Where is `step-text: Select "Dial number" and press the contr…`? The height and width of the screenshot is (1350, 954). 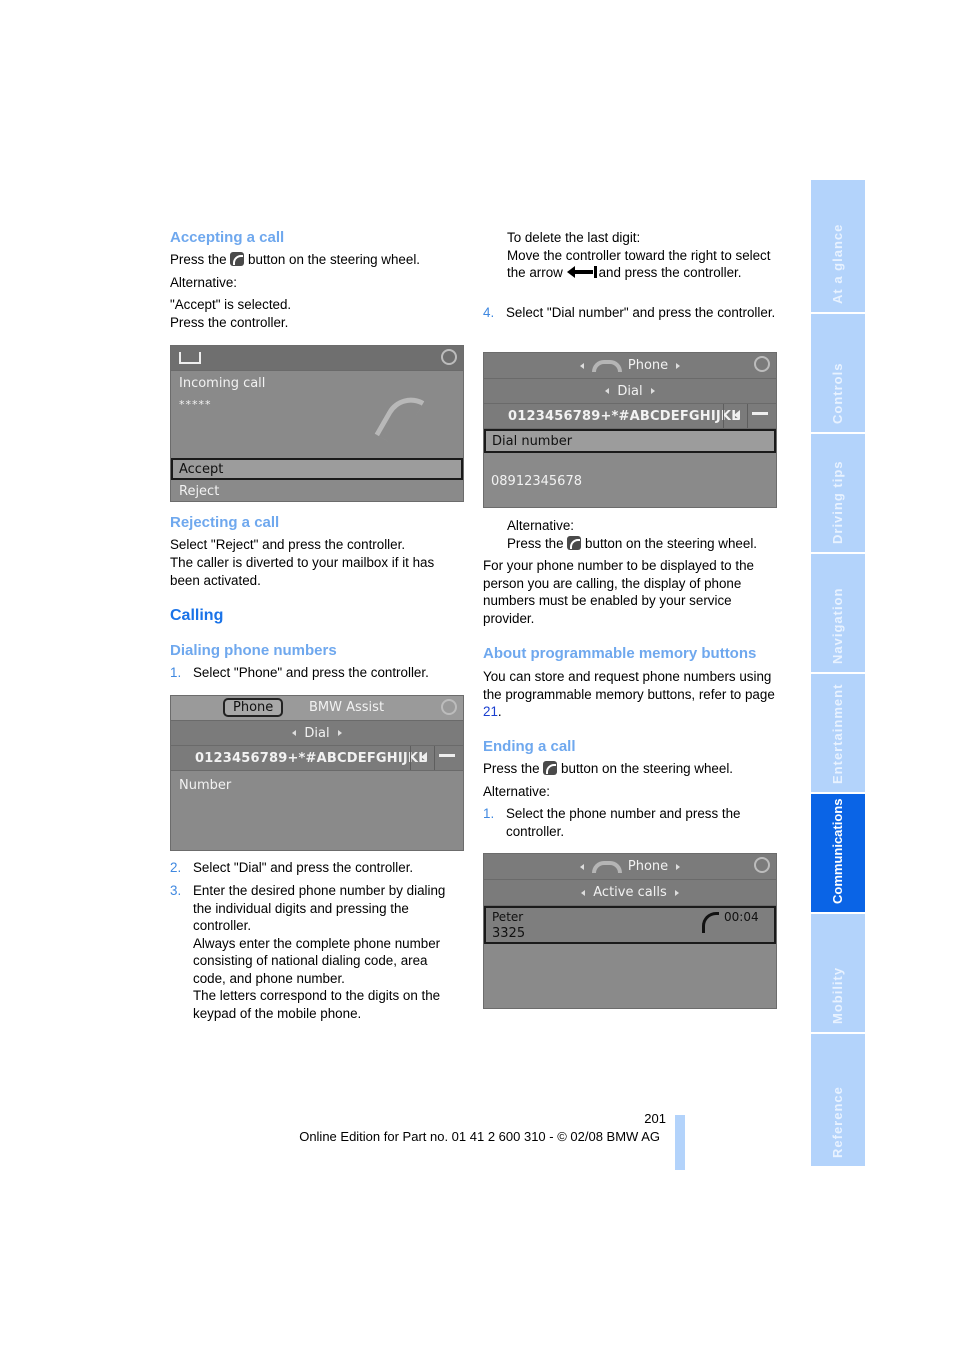 step-text: Select "Dial number" and press the contr… is located at coordinates (641, 312).